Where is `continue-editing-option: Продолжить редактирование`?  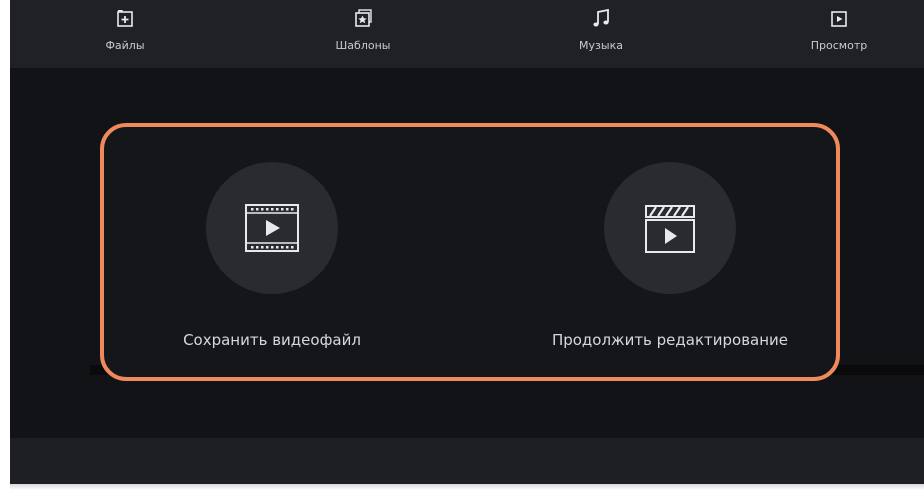 continue-editing-option: Продолжить редактирование is located at coordinates (670, 256).